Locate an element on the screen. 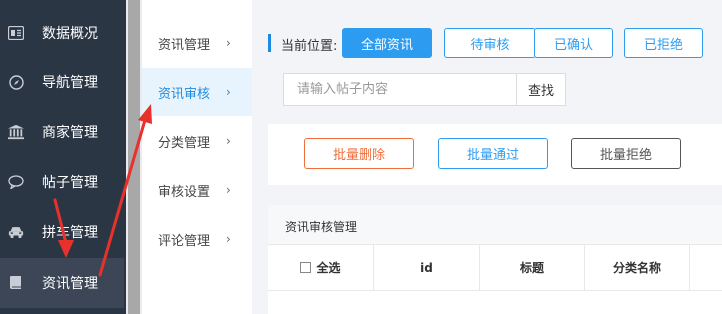 The height and width of the screenshot is (314, 722). submenu-item-news-manage: 资讯管理 › is located at coordinates (197, 43).